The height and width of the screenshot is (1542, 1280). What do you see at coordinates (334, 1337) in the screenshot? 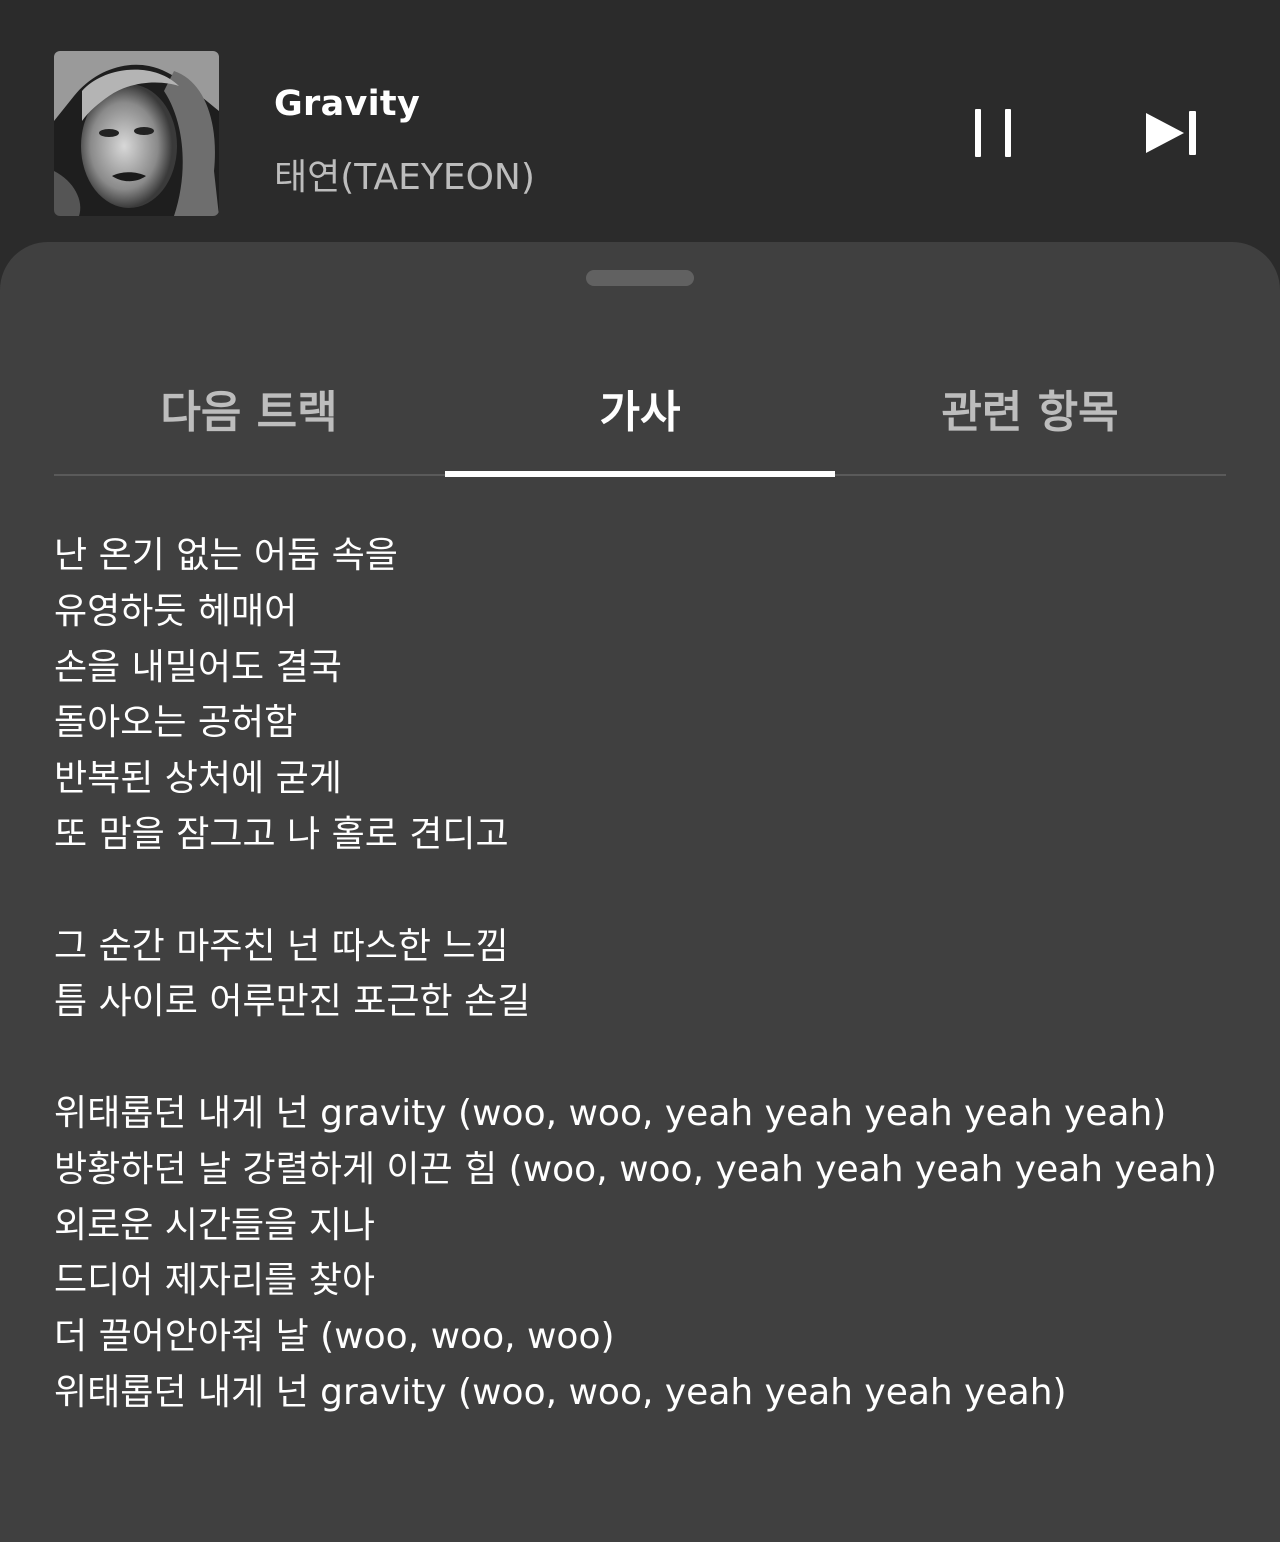
I see `lyric-line: 더 끌어안아줘 날 (woo, woo, woo)` at bounding box center [334, 1337].